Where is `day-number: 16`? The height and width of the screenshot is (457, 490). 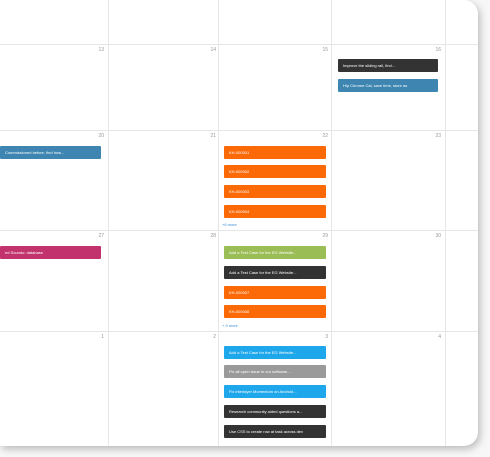 day-number: 16 is located at coordinates (433, 50).